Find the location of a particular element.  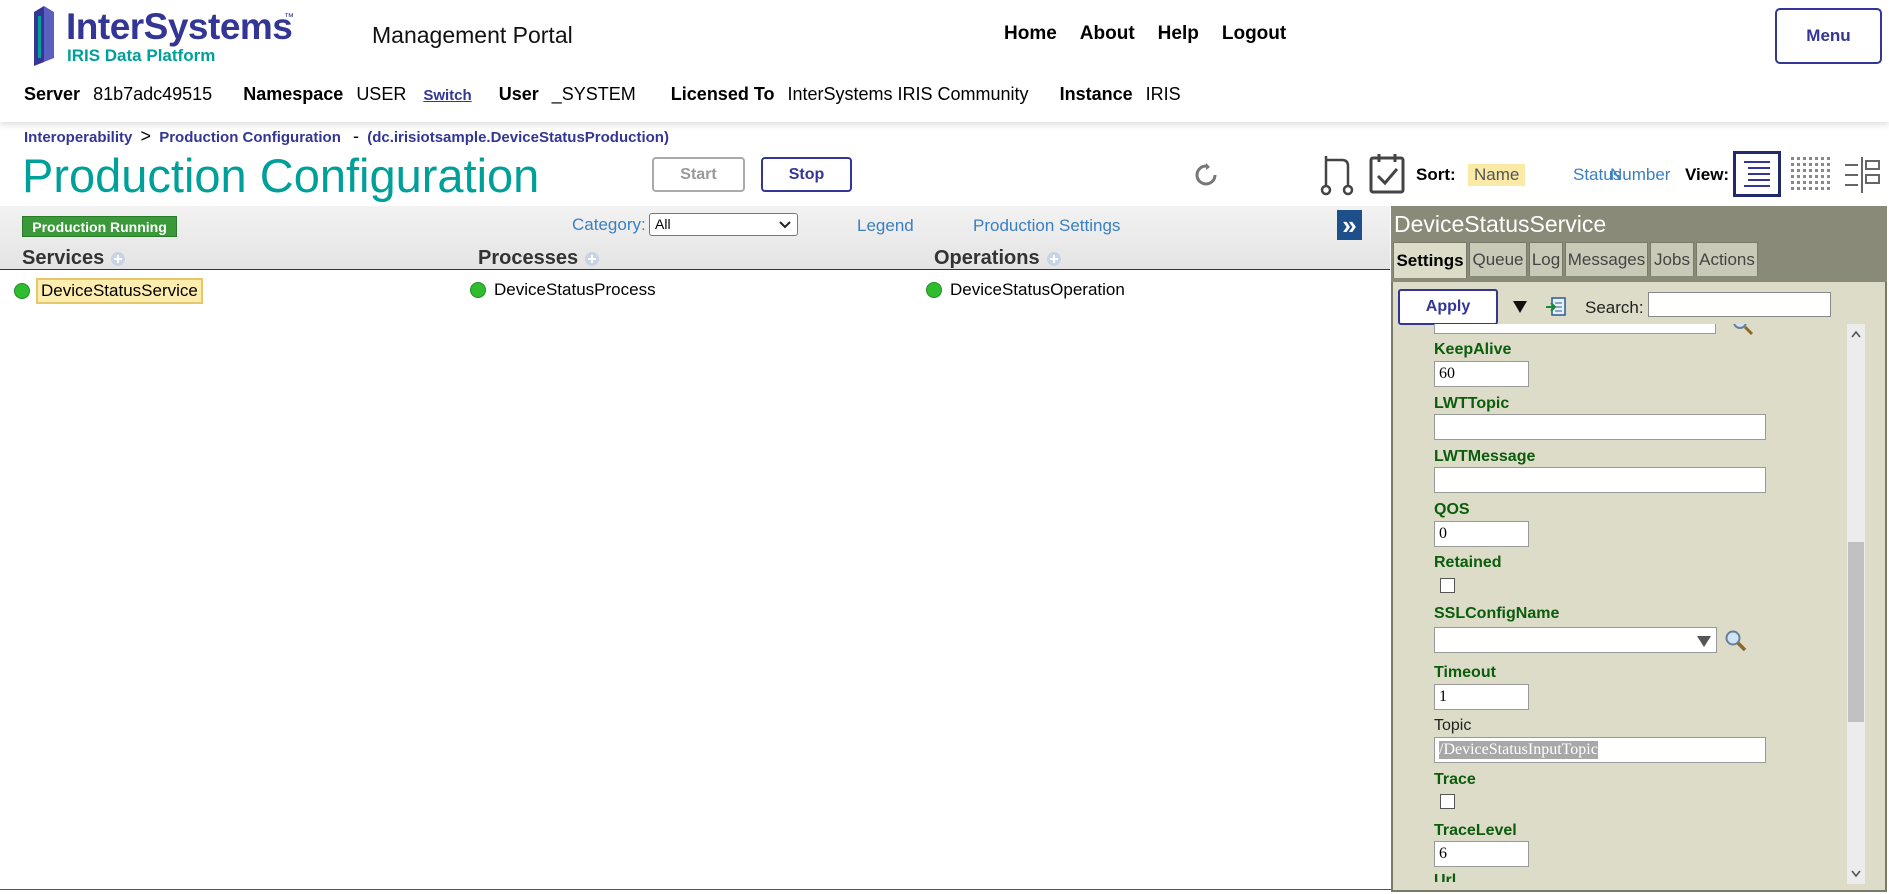

logo-trademark: ™ is located at coordinates (289, 17).